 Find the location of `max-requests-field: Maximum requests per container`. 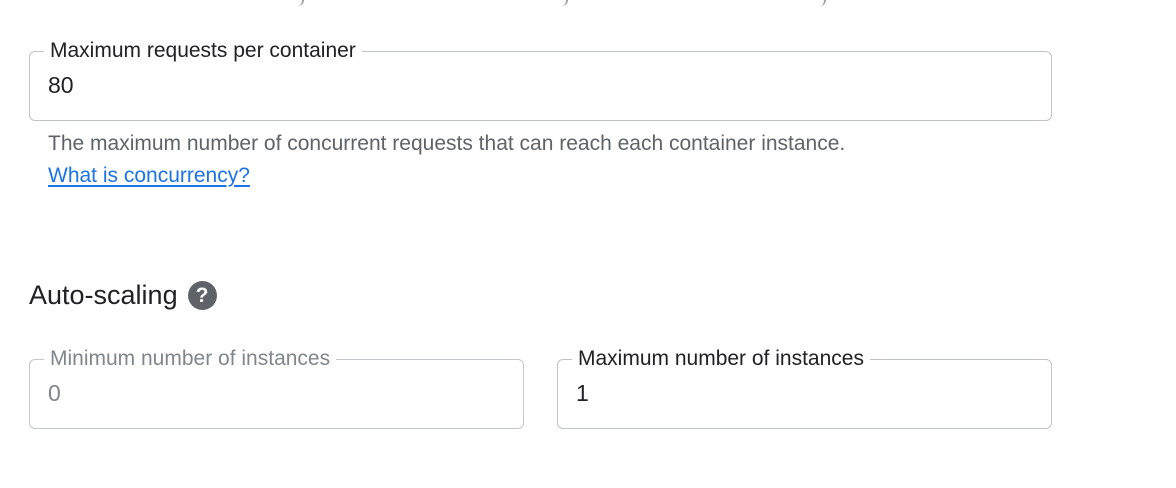

max-requests-field: Maximum requests per container is located at coordinates (540, 80).